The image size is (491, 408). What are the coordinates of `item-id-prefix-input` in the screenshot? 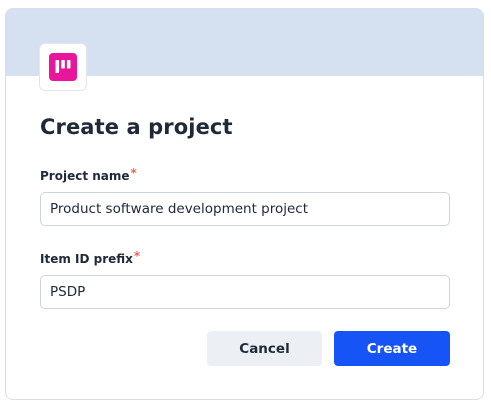 It's located at (245, 292).